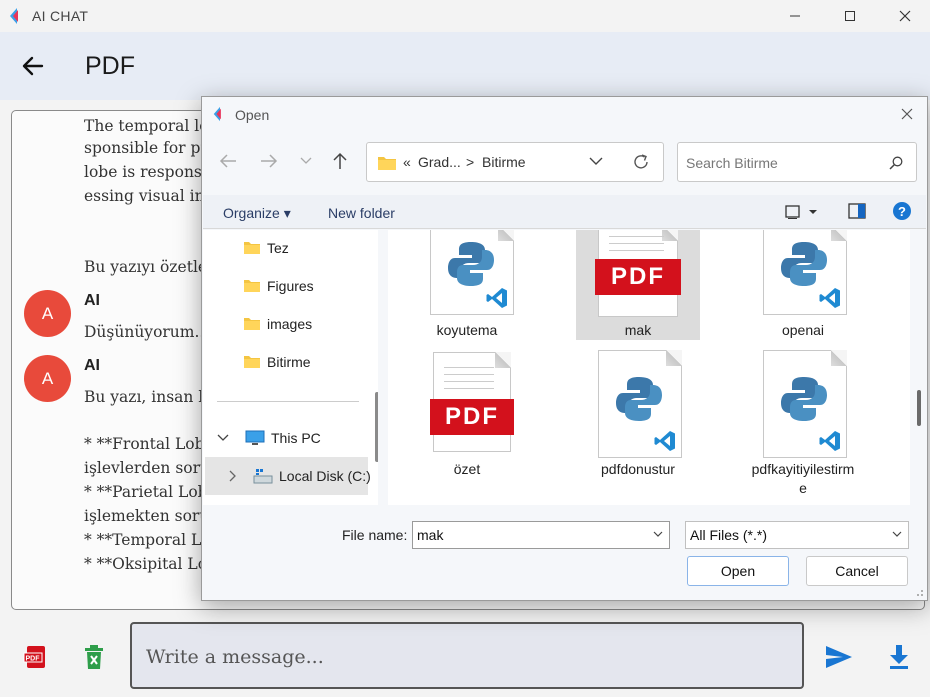  Describe the element at coordinates (801, 212) in the screenshot. I see `view-options-icon` at that location.